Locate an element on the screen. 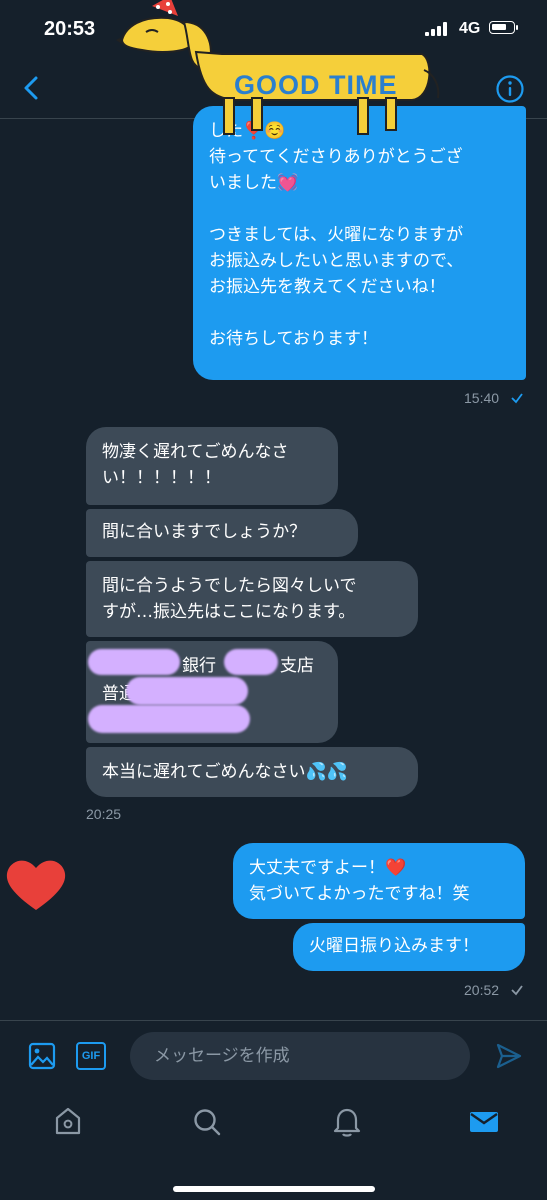 Image resolution: width=547 pixels, height=1200 pixels. incoming-message: 間に合いますでしょうか？ is located at coordinates (222, 533).